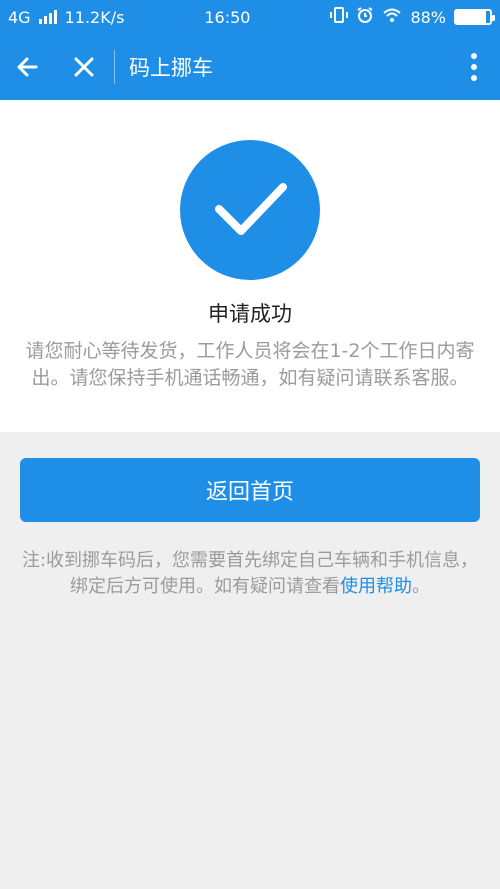  Describe the element at coordinates (19, 17) in the screenshot. I see `network-type: 4G` at that location.